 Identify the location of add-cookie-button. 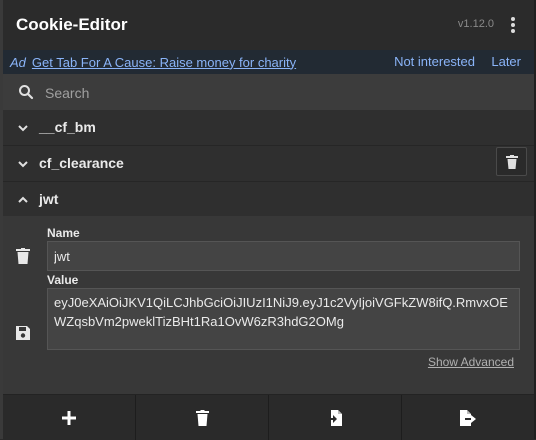
(69, 417).